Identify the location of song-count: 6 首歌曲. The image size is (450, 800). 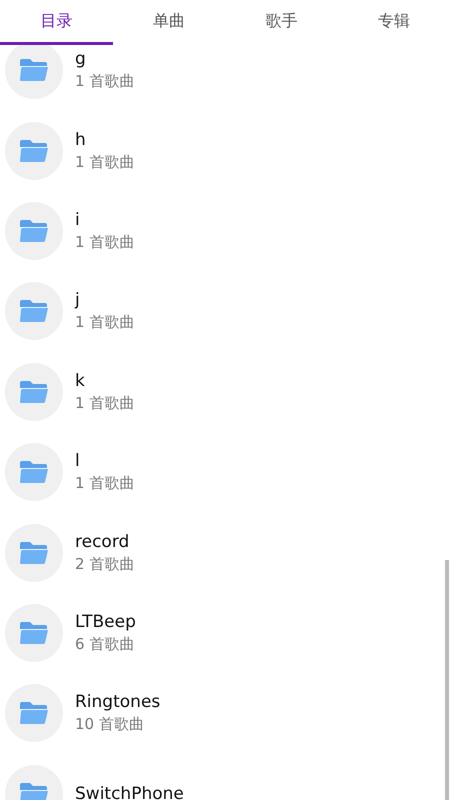
(105, 644).